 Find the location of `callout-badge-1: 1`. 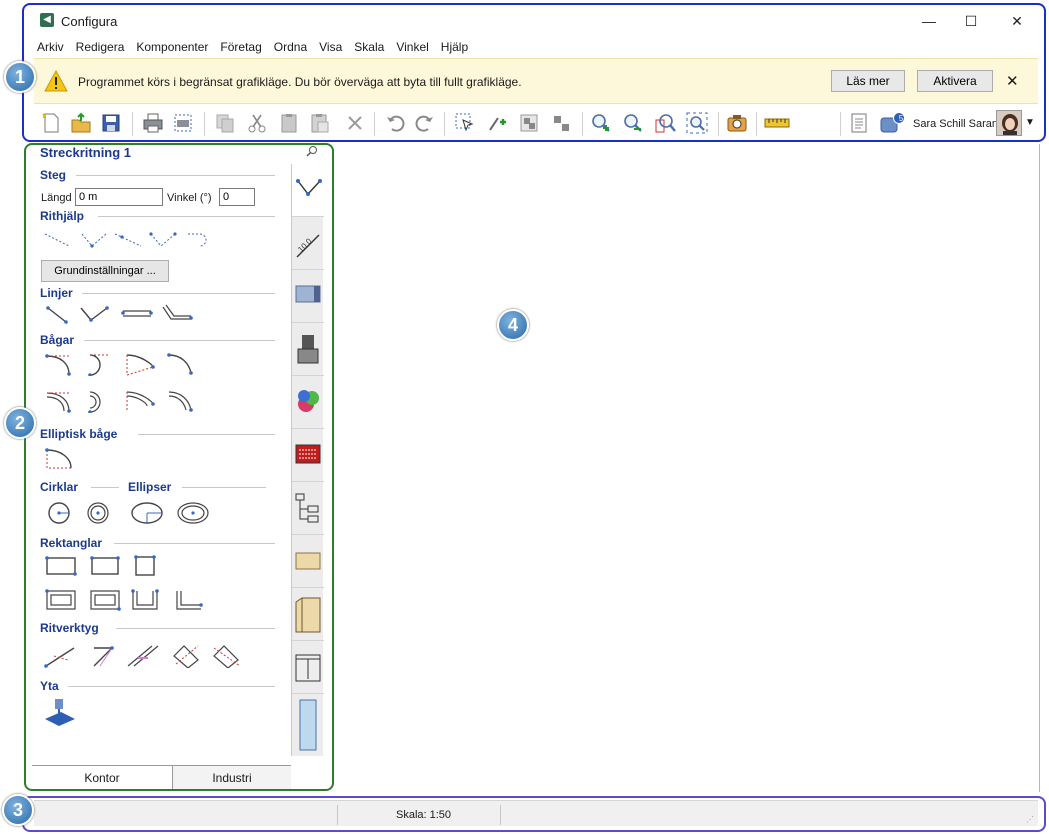

callout-badge-1: 1 is located at coordinates (20, 77).